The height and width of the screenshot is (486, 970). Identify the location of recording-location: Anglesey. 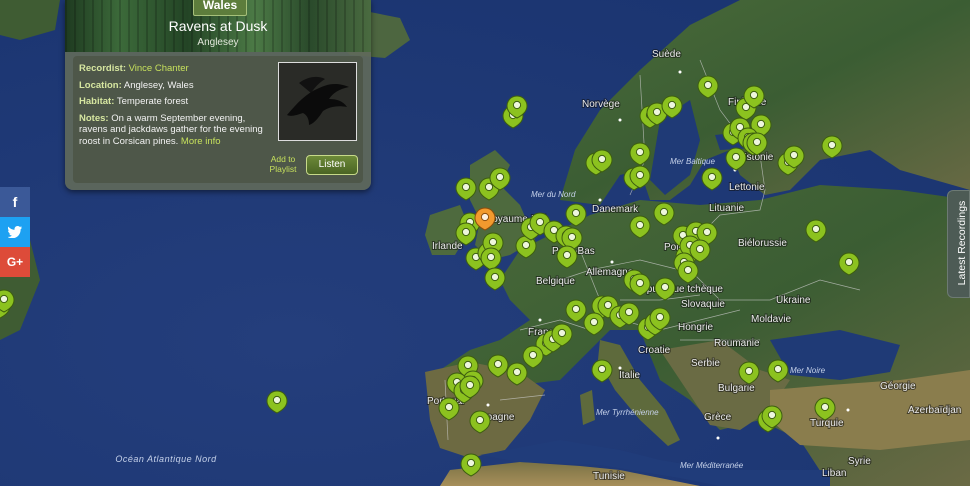
(218, 42).